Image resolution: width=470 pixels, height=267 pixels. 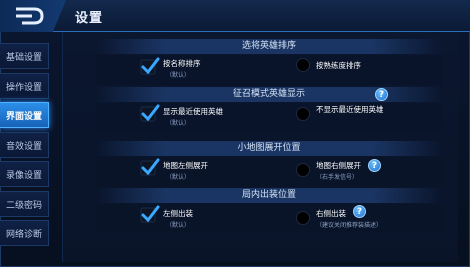 I want to click on sidebar: 基础设置 操作设置 界面设置 音效设置 录像设置 二级密码 网络诊断, so click(x=24, y=150).